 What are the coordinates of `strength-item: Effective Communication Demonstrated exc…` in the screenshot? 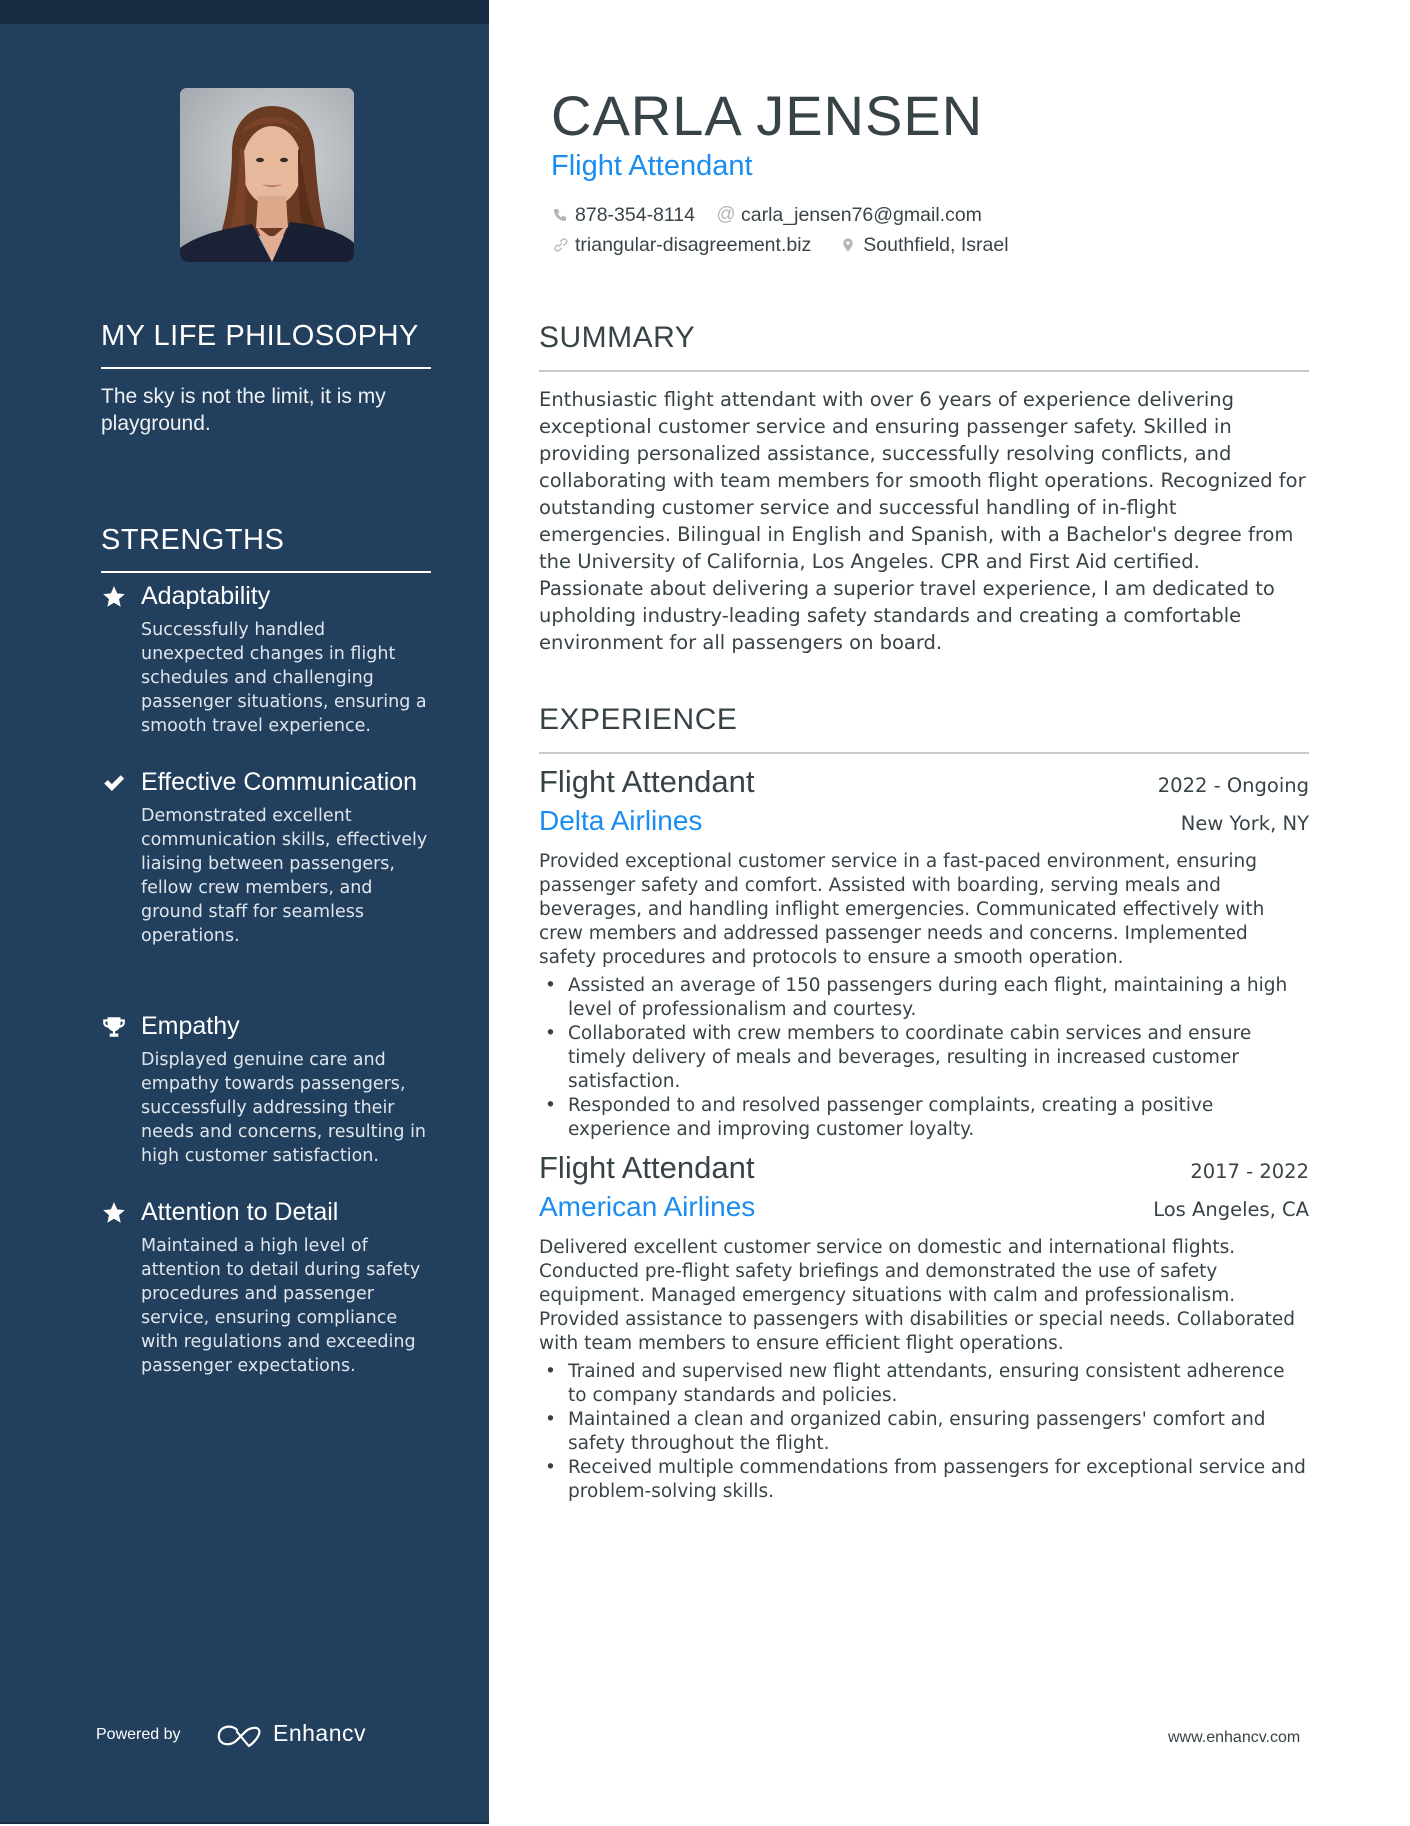 It's located at (266, 857).